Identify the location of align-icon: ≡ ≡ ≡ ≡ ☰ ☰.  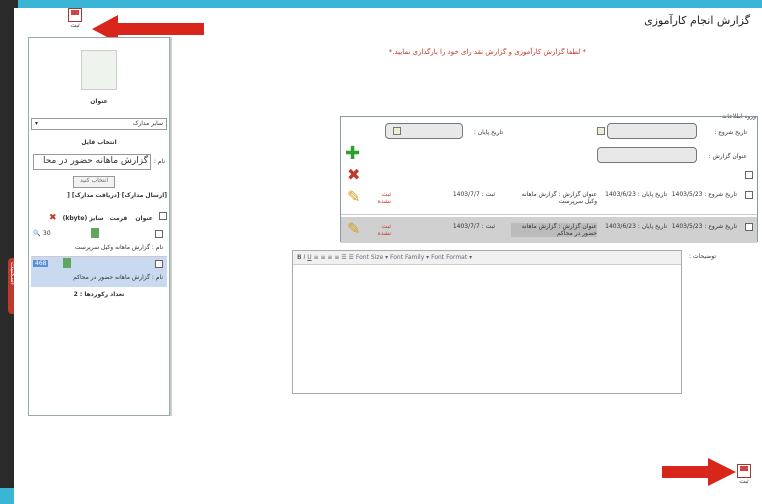
(334, 257).